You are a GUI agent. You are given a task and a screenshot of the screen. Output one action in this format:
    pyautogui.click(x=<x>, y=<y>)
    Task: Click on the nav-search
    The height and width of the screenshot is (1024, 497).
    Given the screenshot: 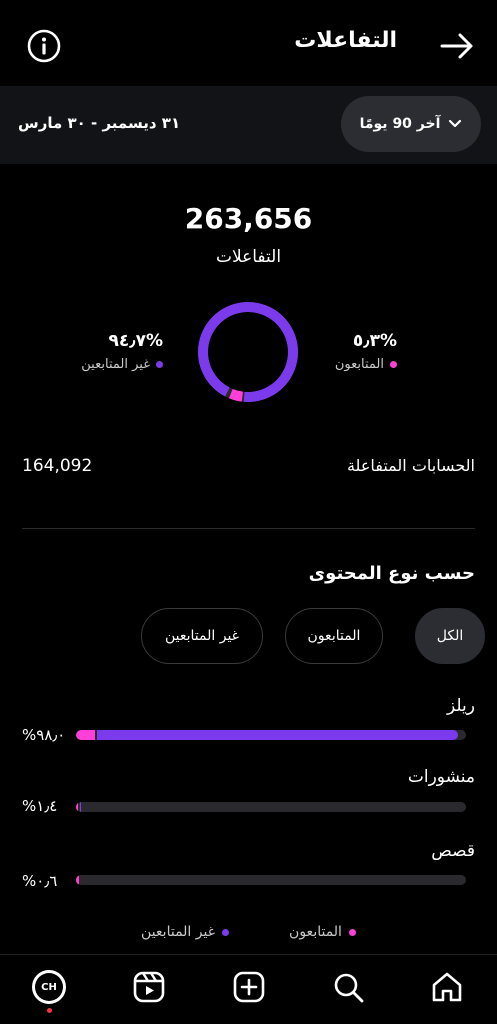 What is the action you would take?
    pyautogui.click(x=348, y=987)
    